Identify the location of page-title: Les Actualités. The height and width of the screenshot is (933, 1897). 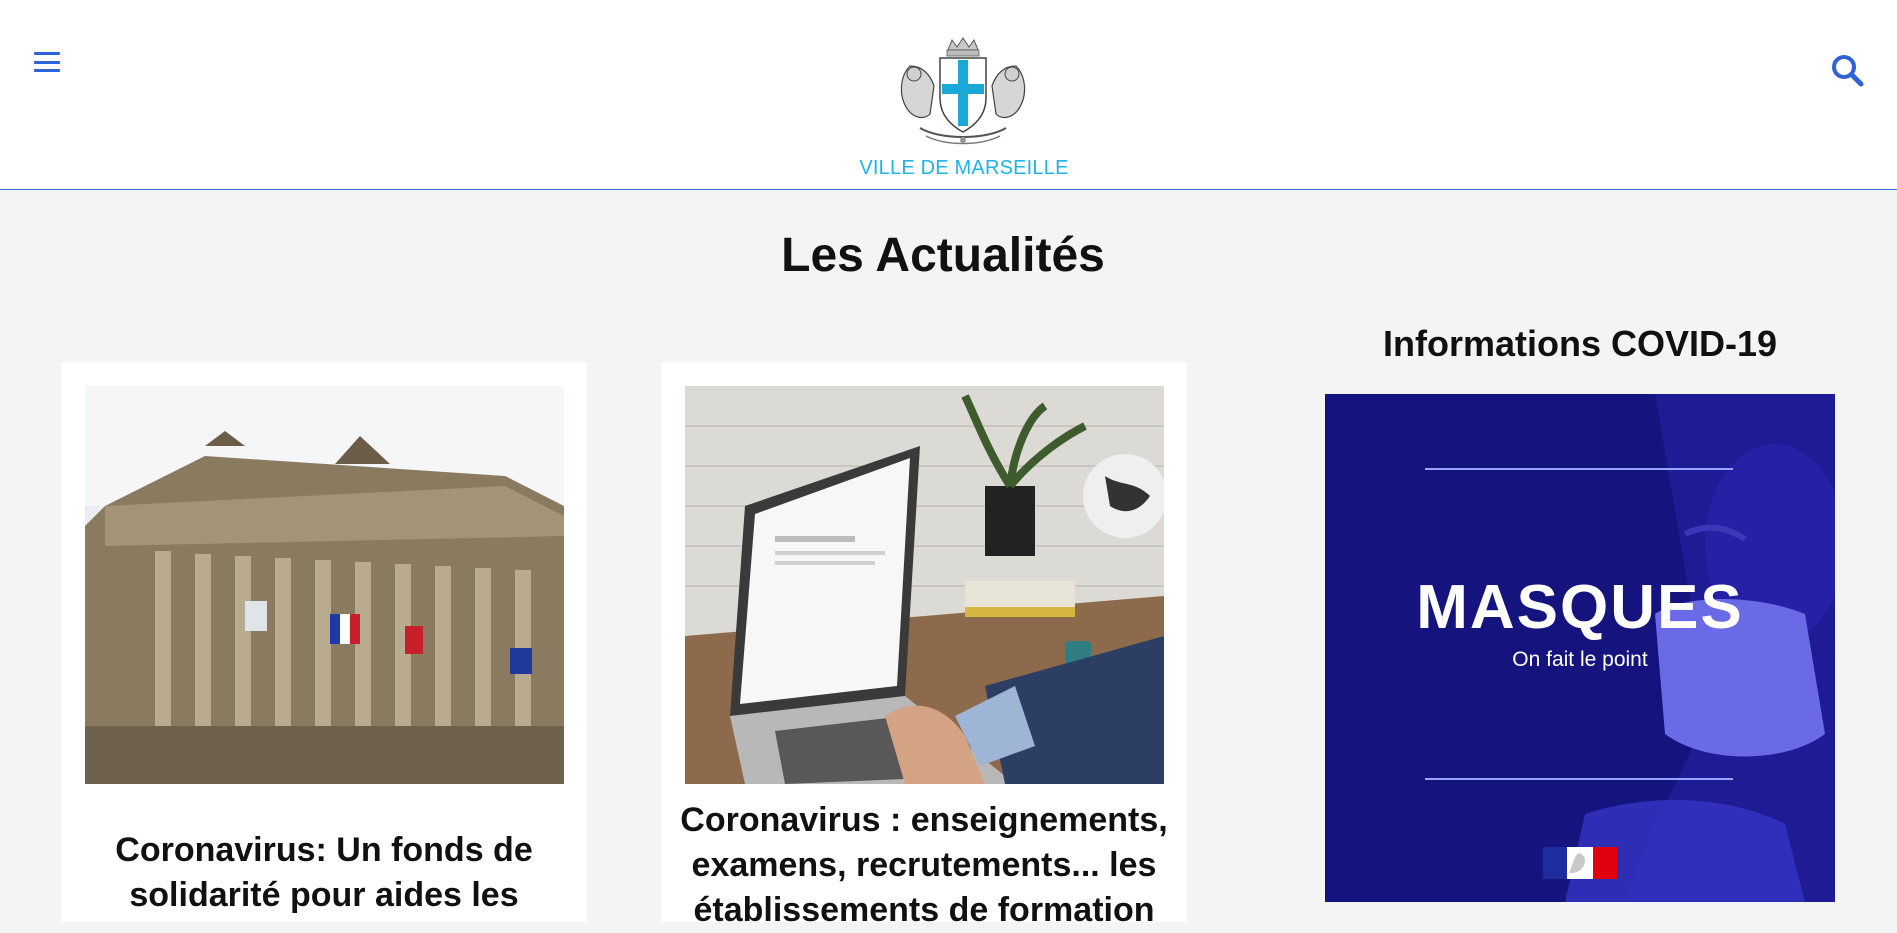
(943, 255).